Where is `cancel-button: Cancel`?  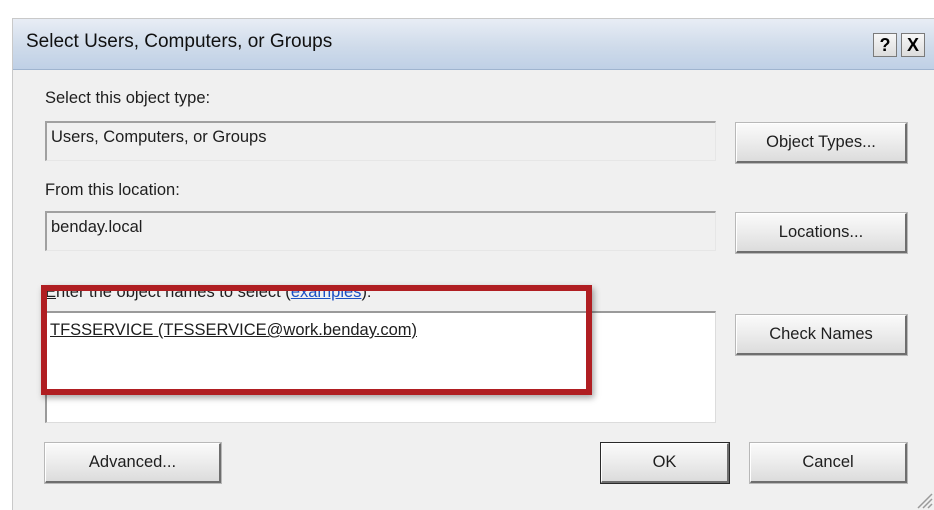 cancel-button: Cancel is located at coordinates (828, 463).